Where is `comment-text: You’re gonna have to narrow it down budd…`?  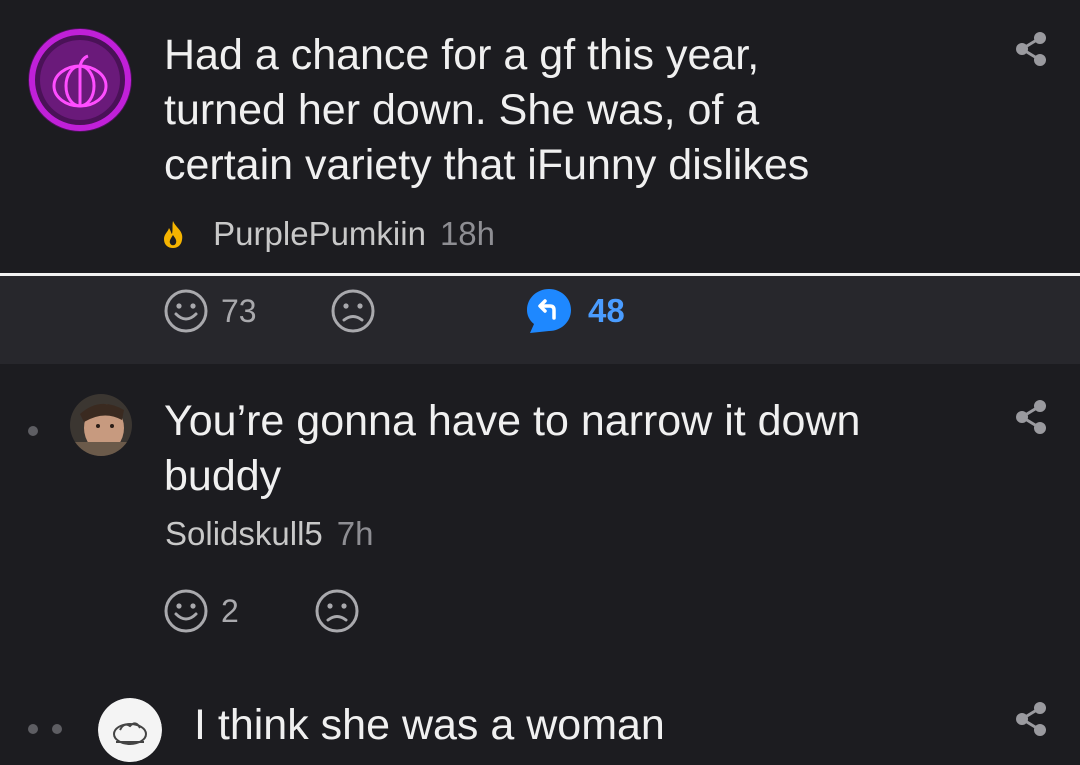 comment-text: You’re gonna have to narrow it down budd… is located at coordinates (512, 448).